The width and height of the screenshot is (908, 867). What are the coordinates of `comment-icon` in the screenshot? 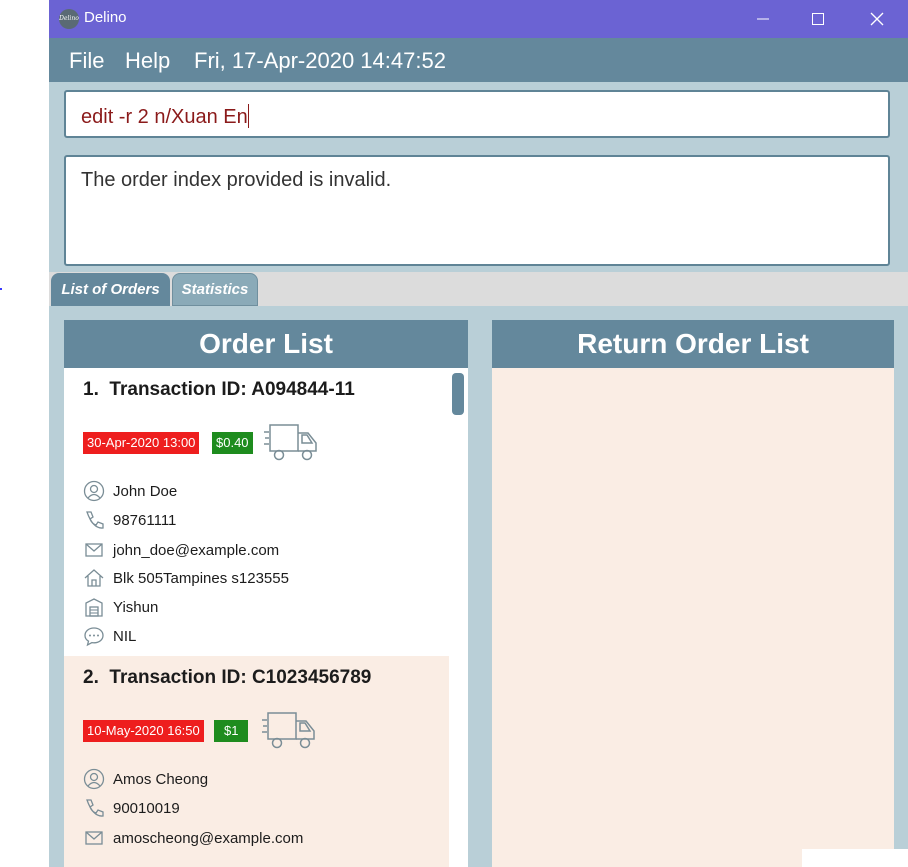 It's located at (94, 637).